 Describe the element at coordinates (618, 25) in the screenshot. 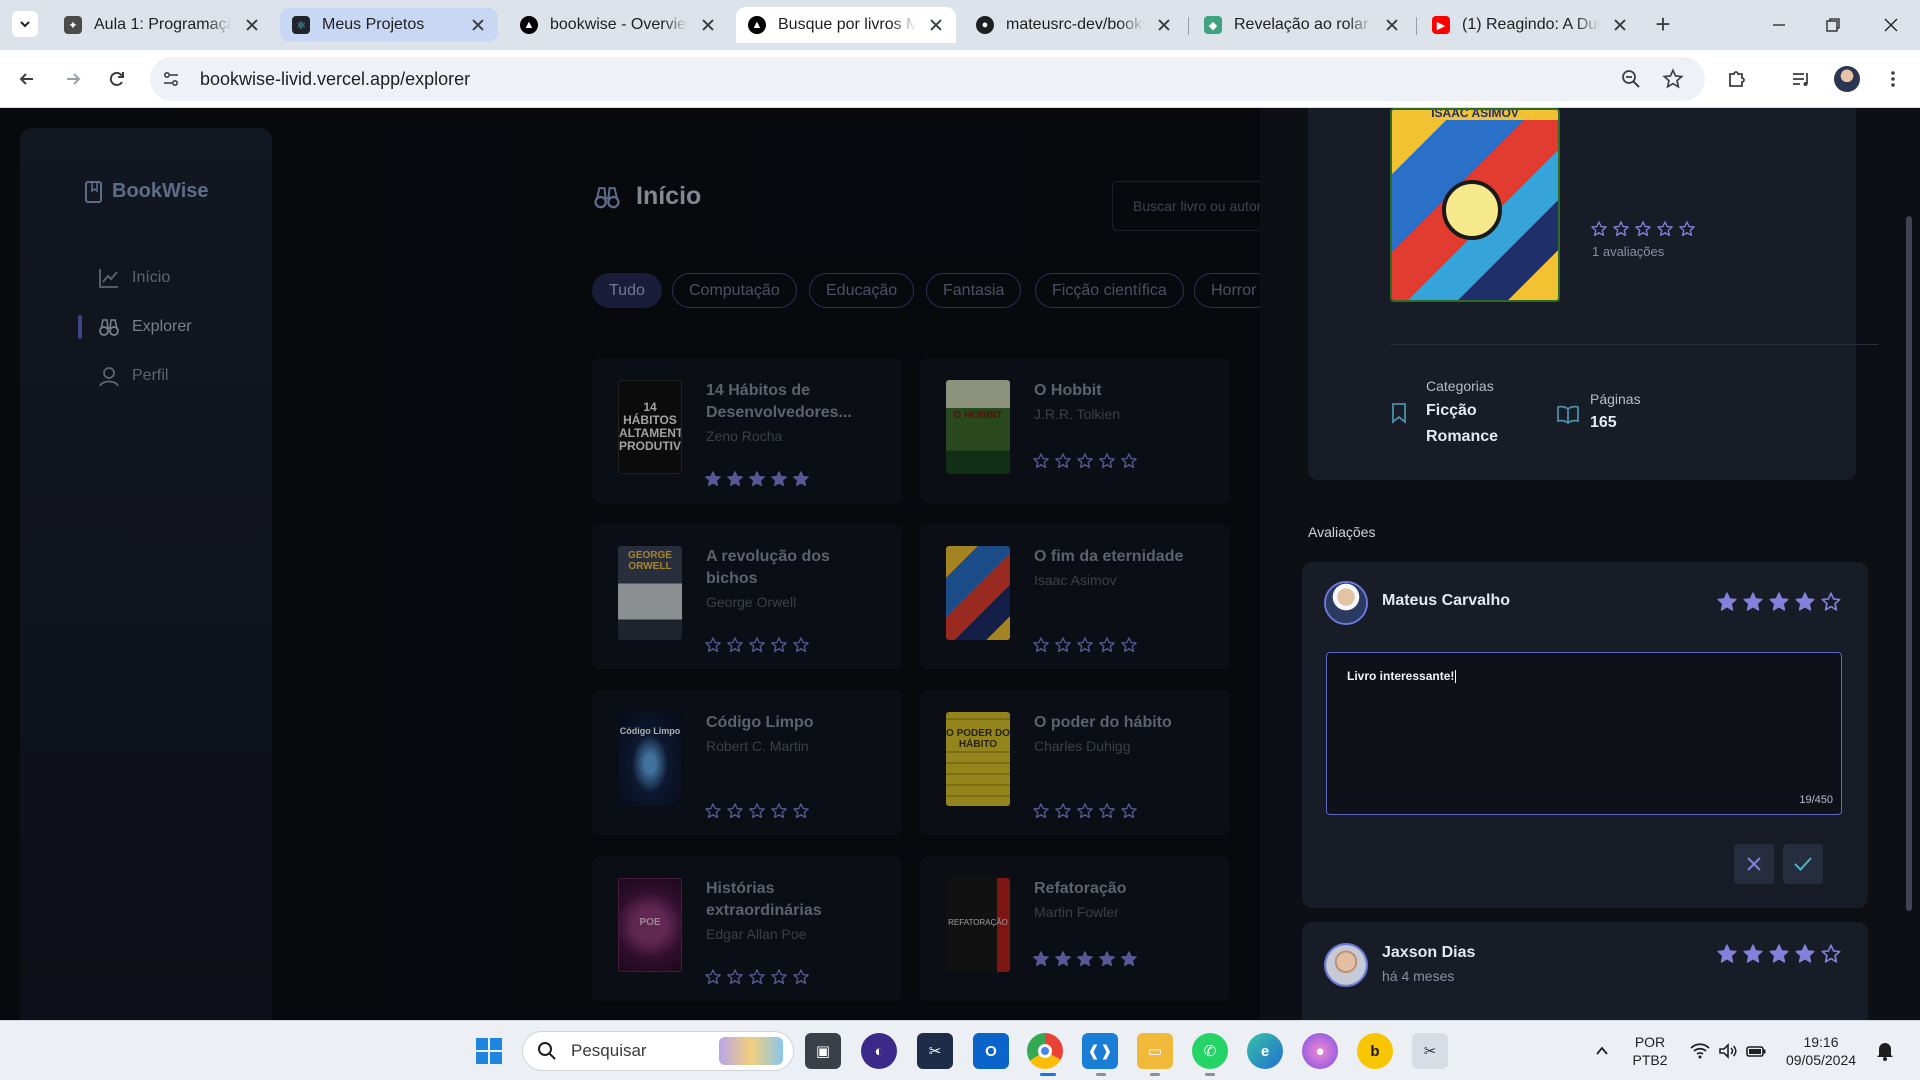

I see `tab-bookwise-overview: ▲ bookwise - Overview` at that location.